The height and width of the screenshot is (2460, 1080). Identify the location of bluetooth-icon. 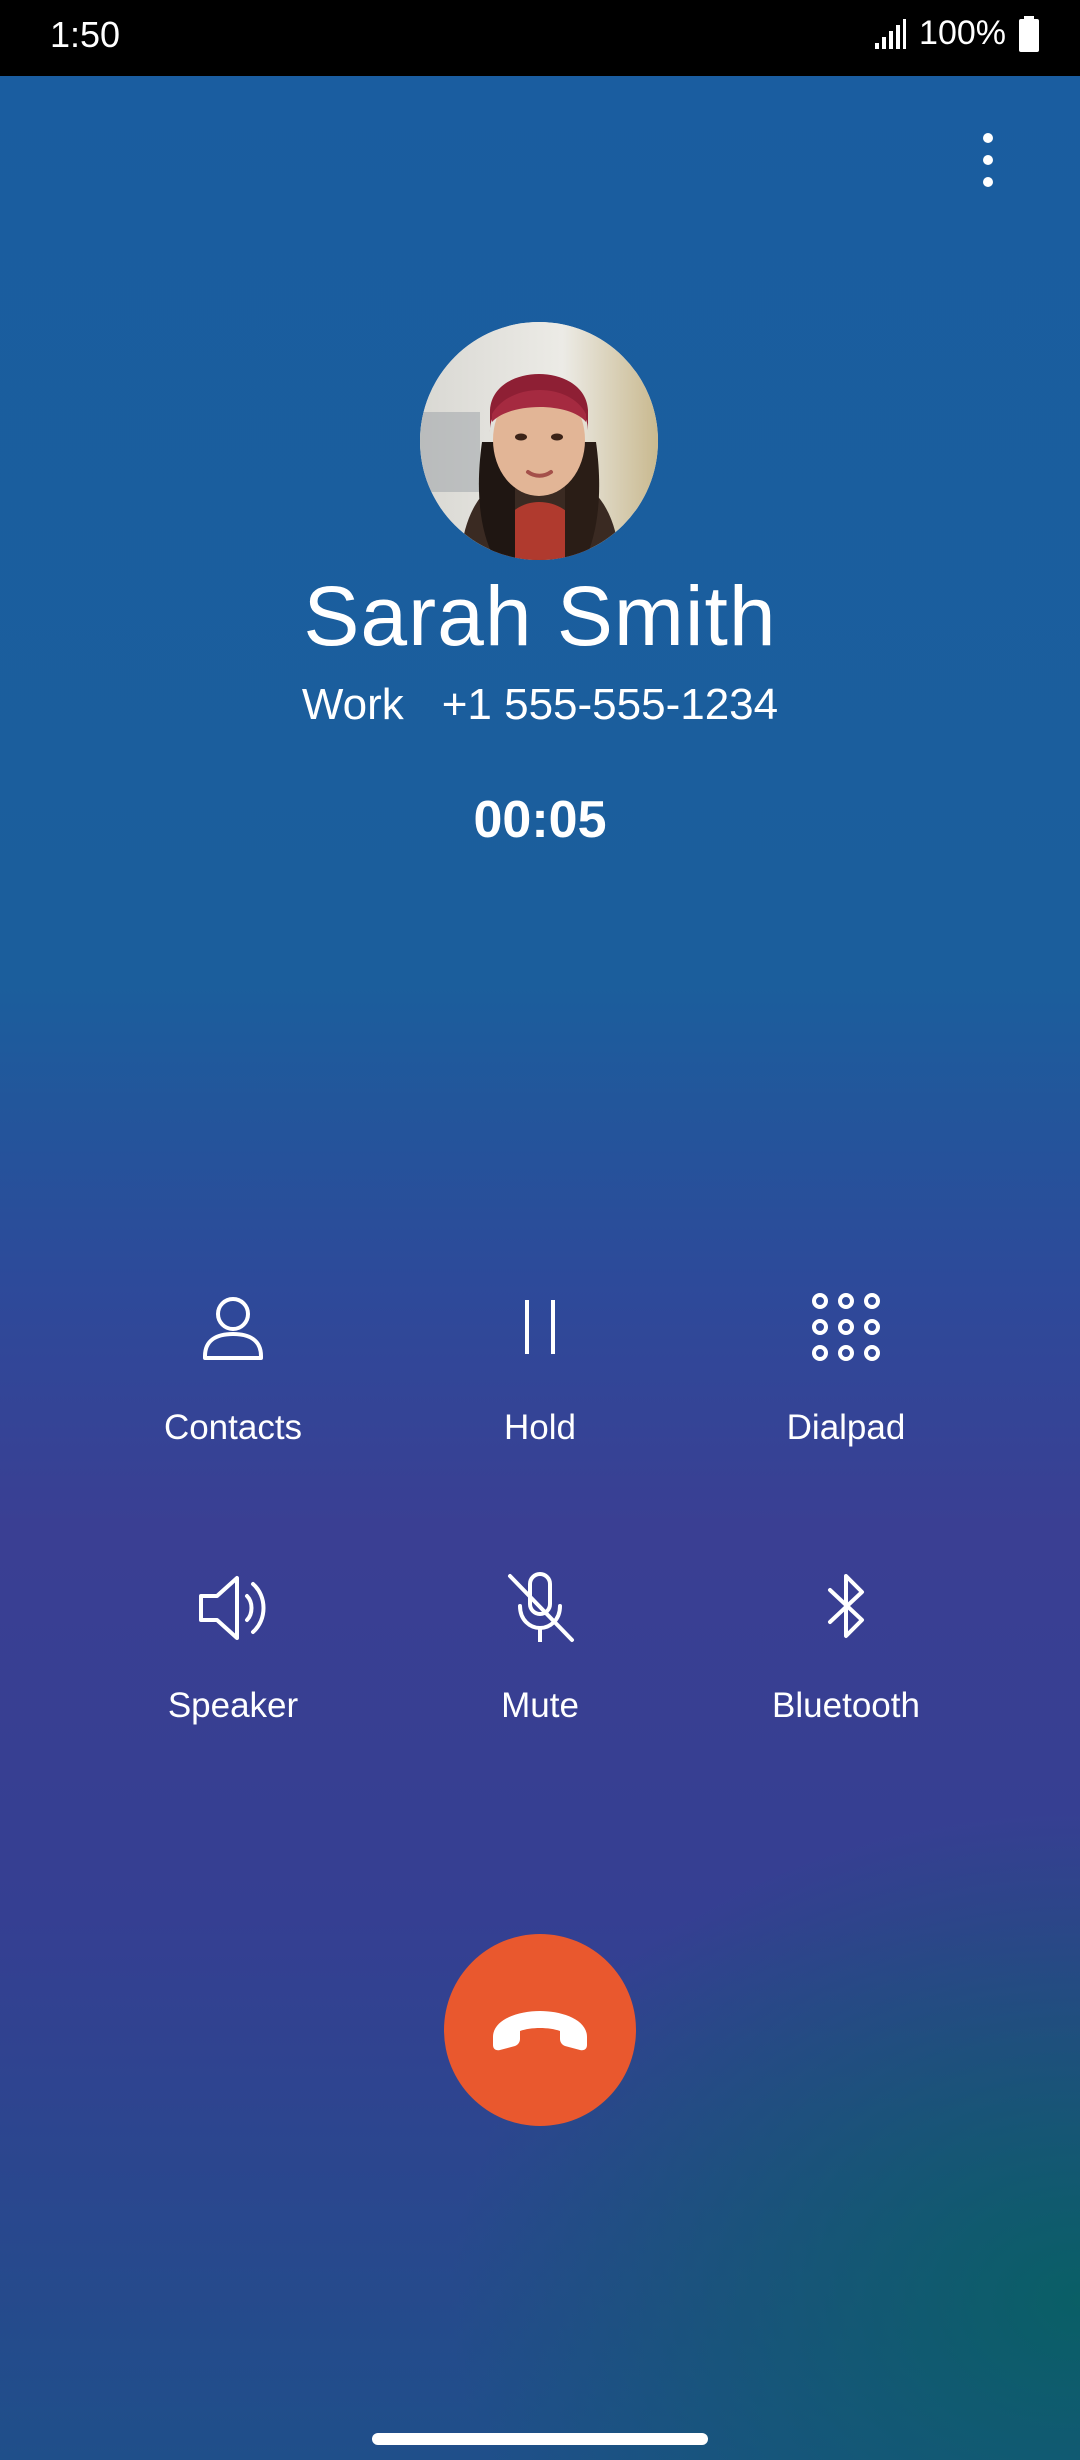
(846, 1608).